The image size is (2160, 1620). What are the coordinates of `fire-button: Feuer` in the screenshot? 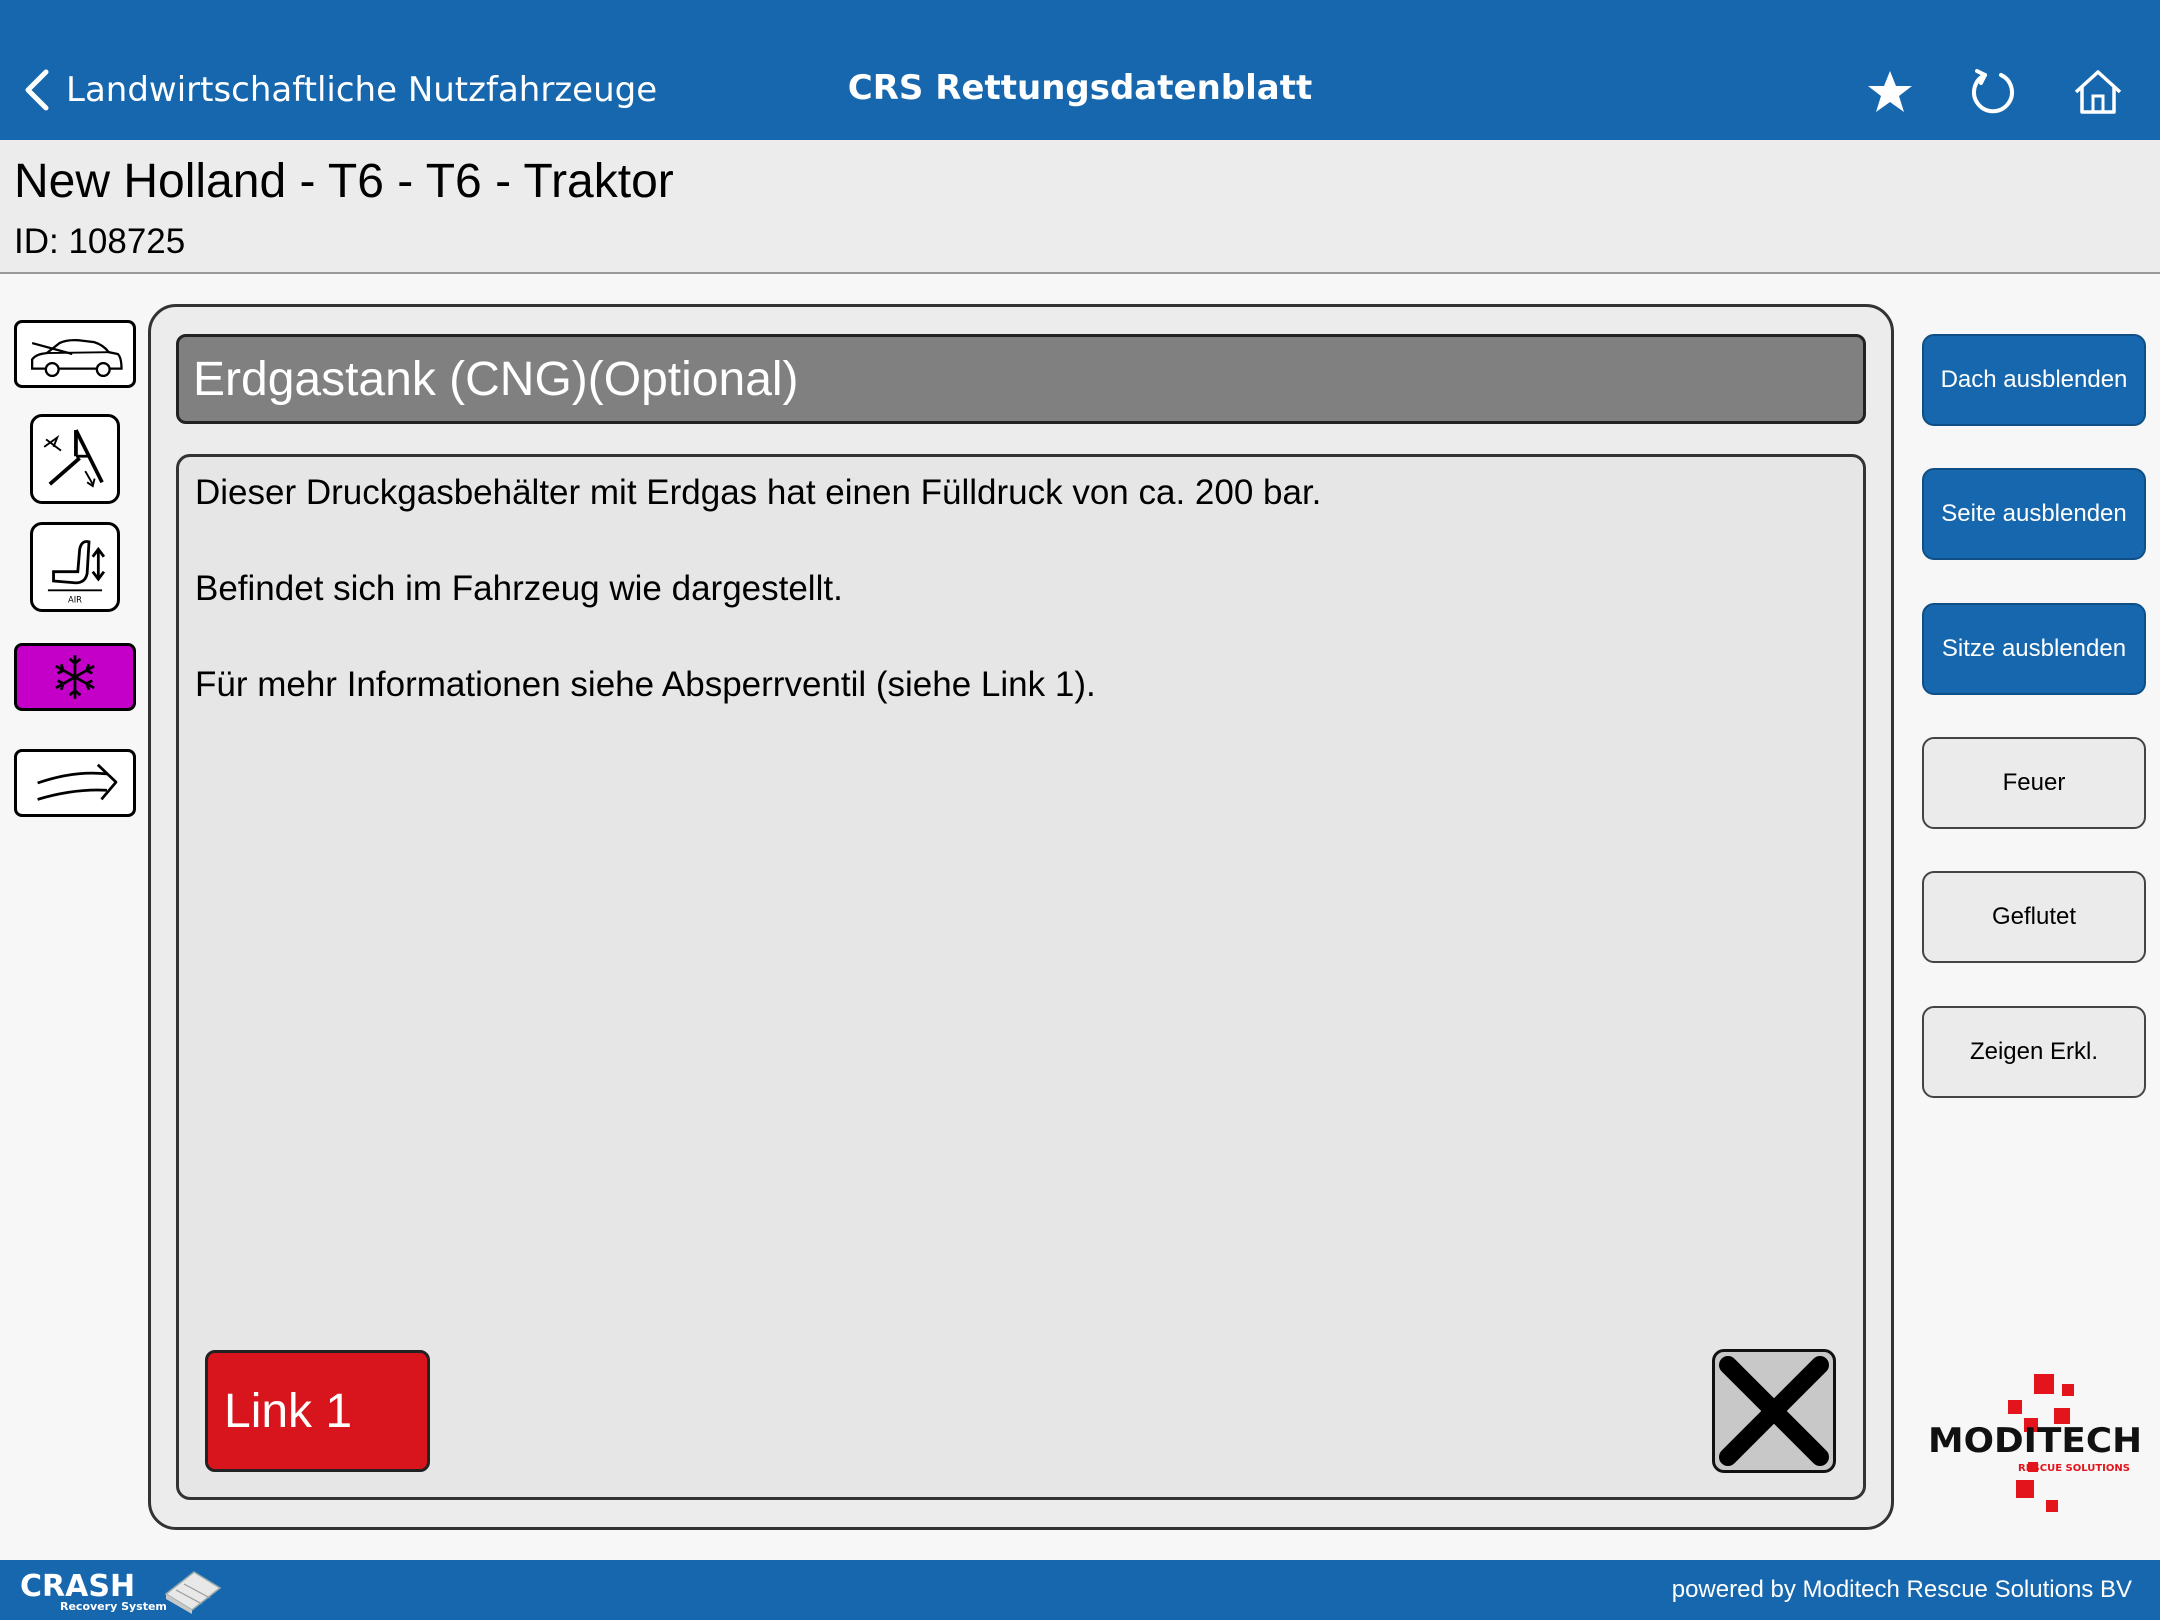 It's located at (2034, 783).